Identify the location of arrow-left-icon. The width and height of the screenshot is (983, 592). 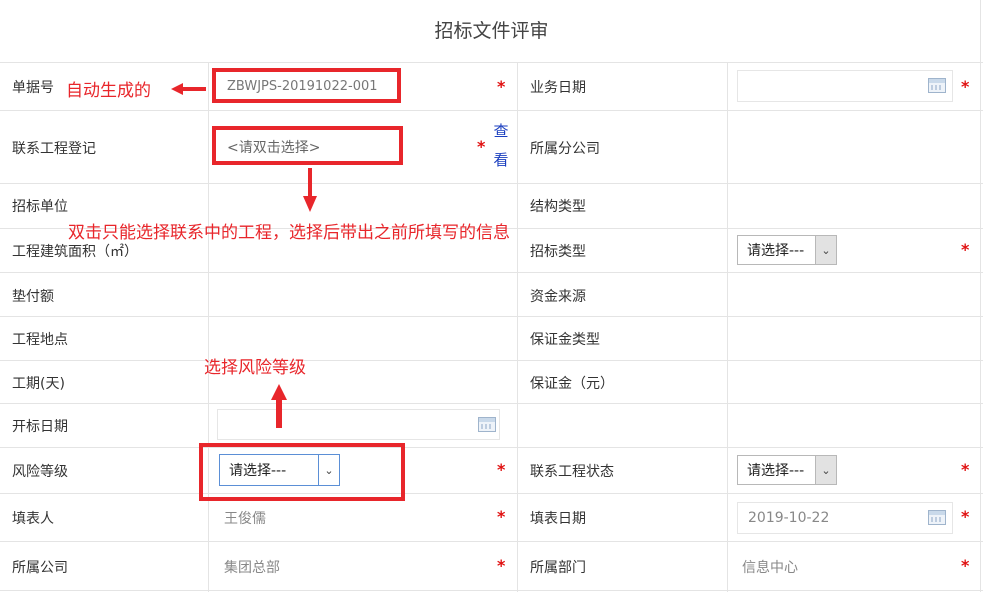
(188, 89).